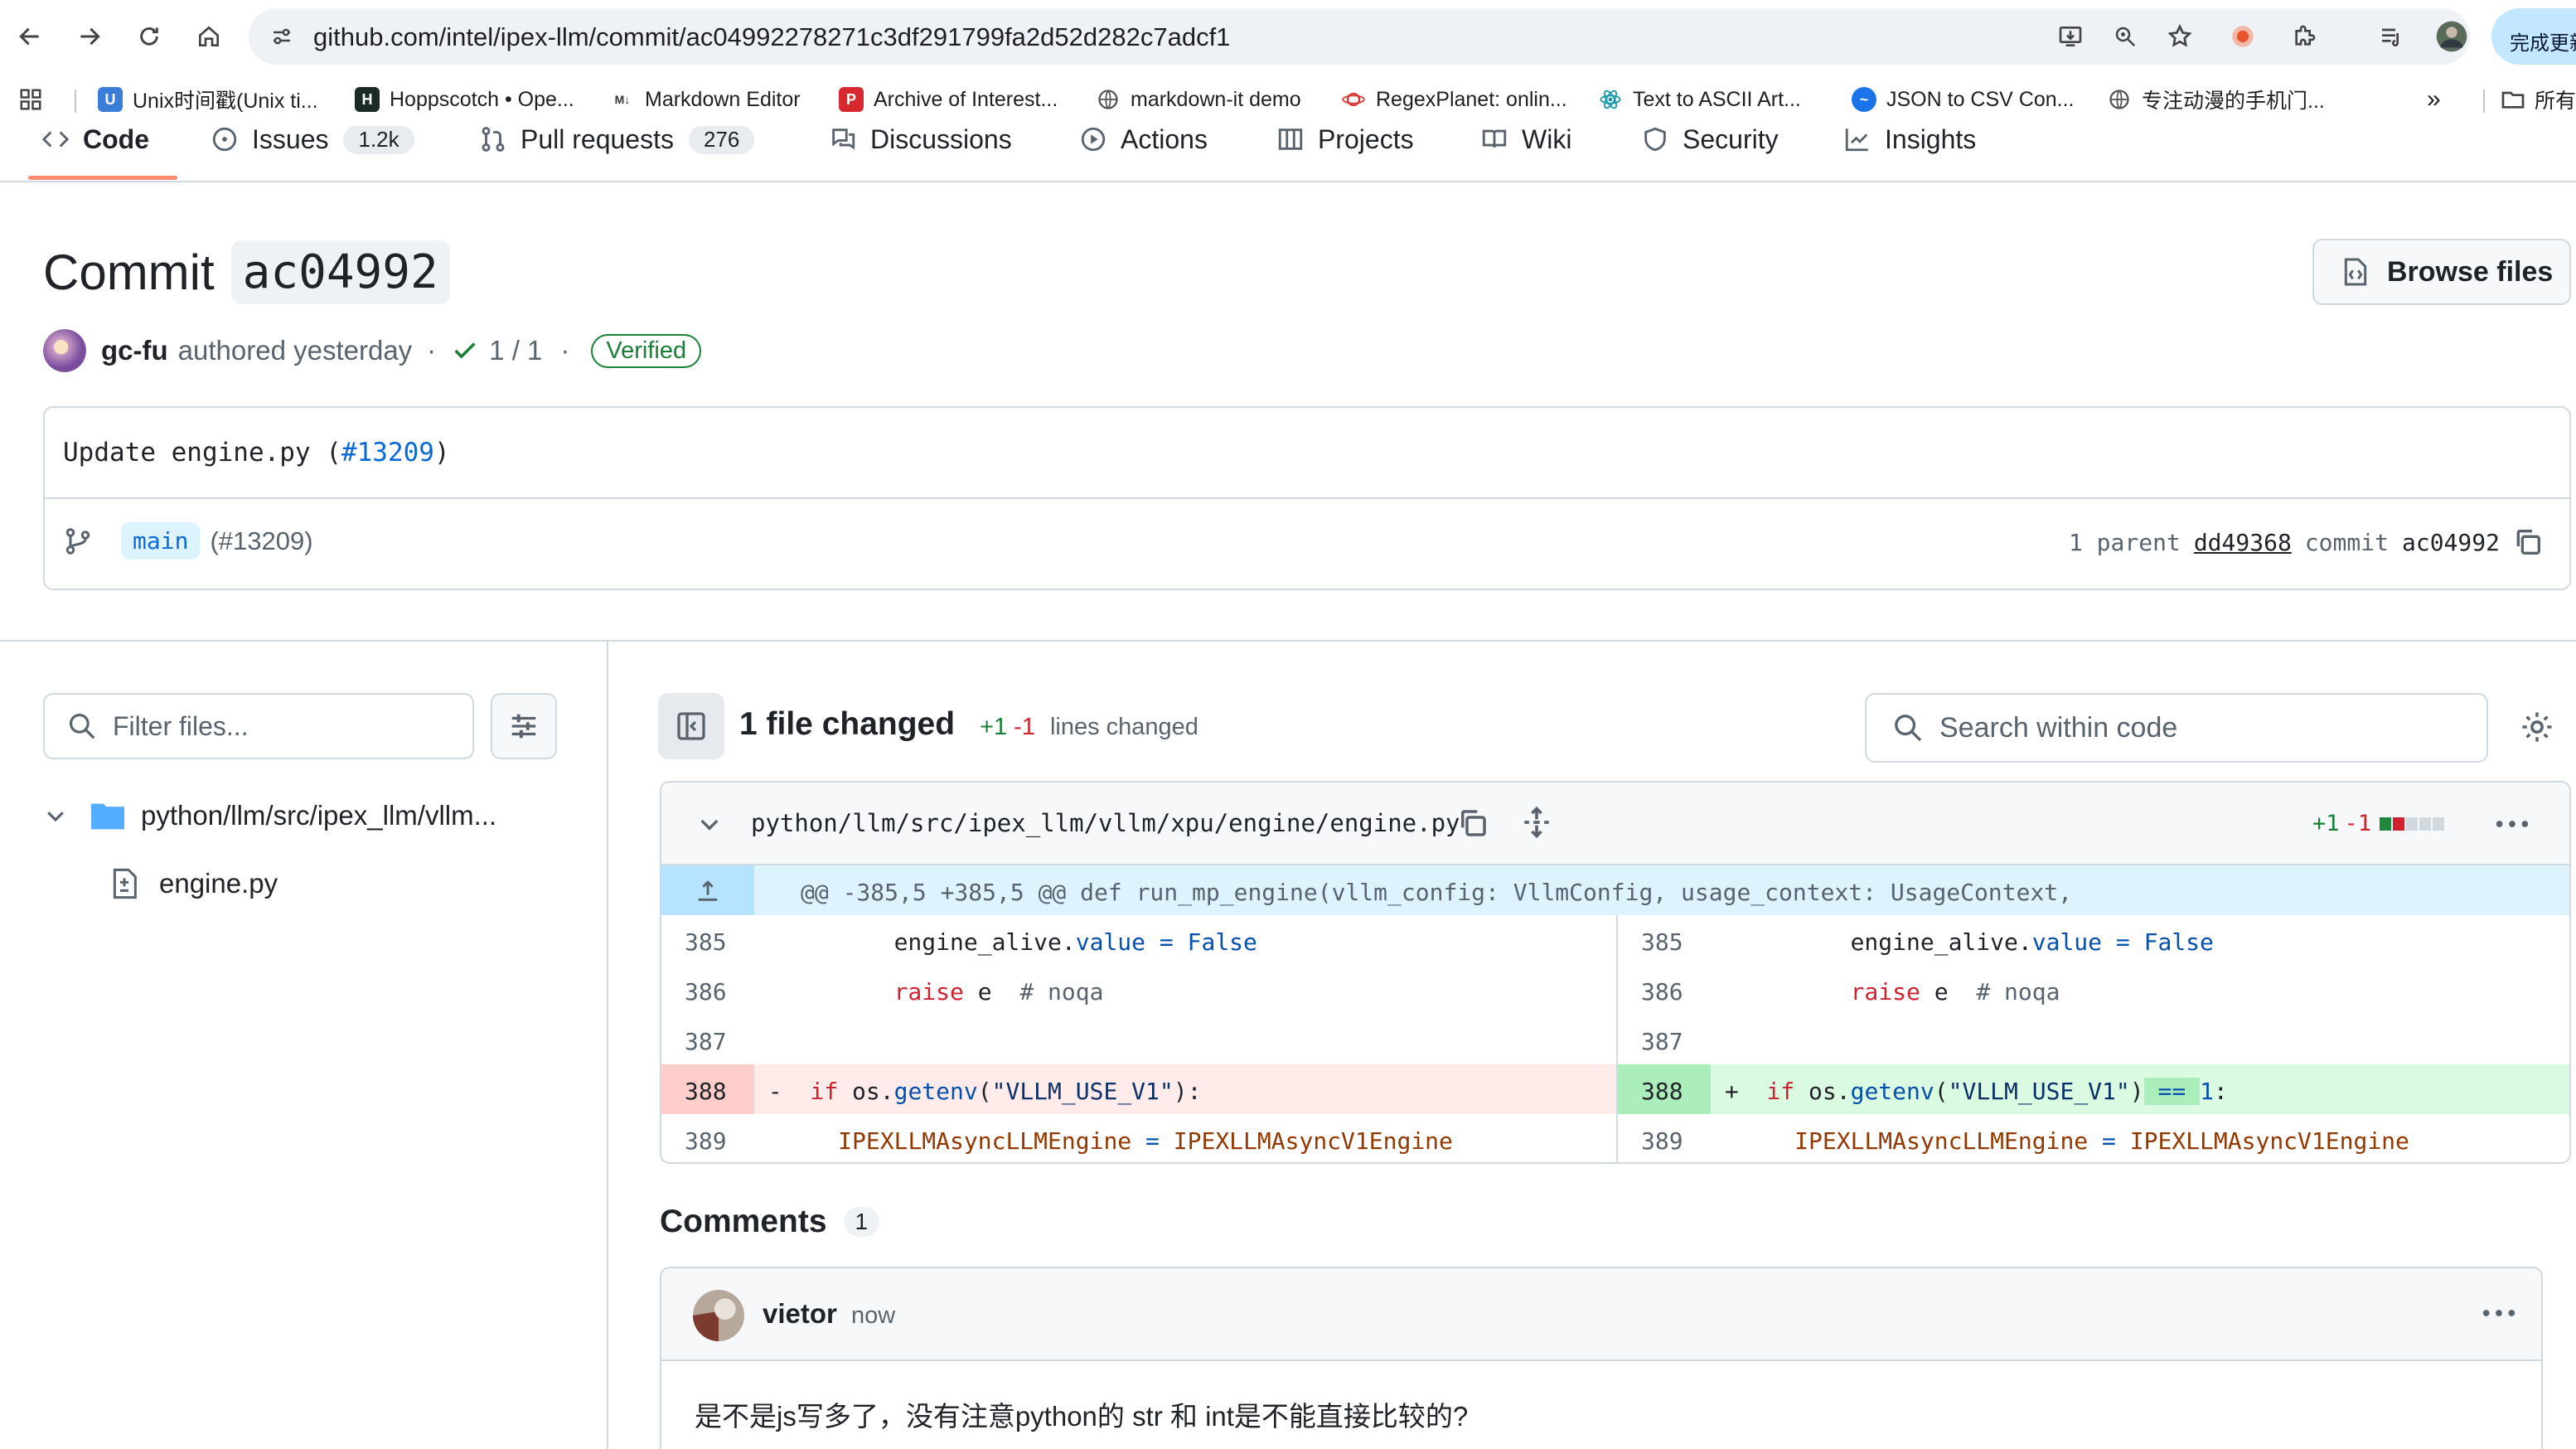  Describe the element at coordinates (2092, 1089) in the screenshot. I see `diff-right-added: 388 + if os.getenv("VLLM_USE_V1") == 1:` at that location.